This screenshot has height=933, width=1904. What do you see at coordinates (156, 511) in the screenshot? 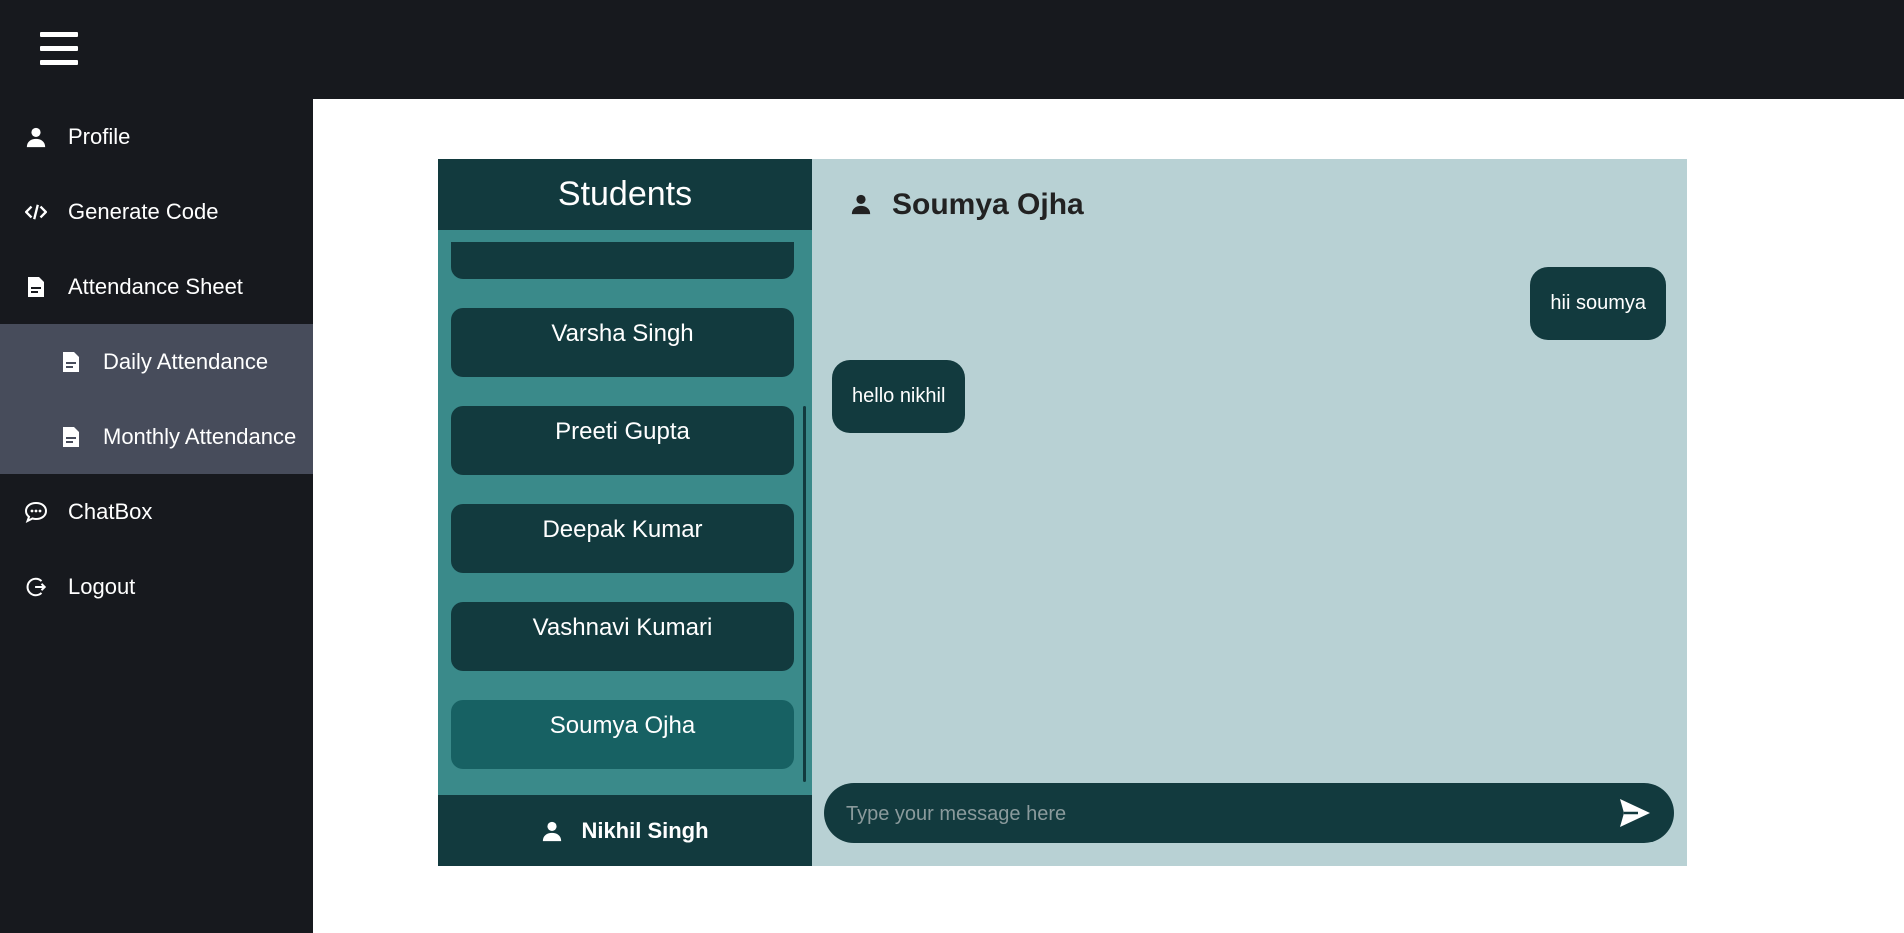
I see `sidebar-item-chatbox: ChatBox` at bounding box center [156, 511].